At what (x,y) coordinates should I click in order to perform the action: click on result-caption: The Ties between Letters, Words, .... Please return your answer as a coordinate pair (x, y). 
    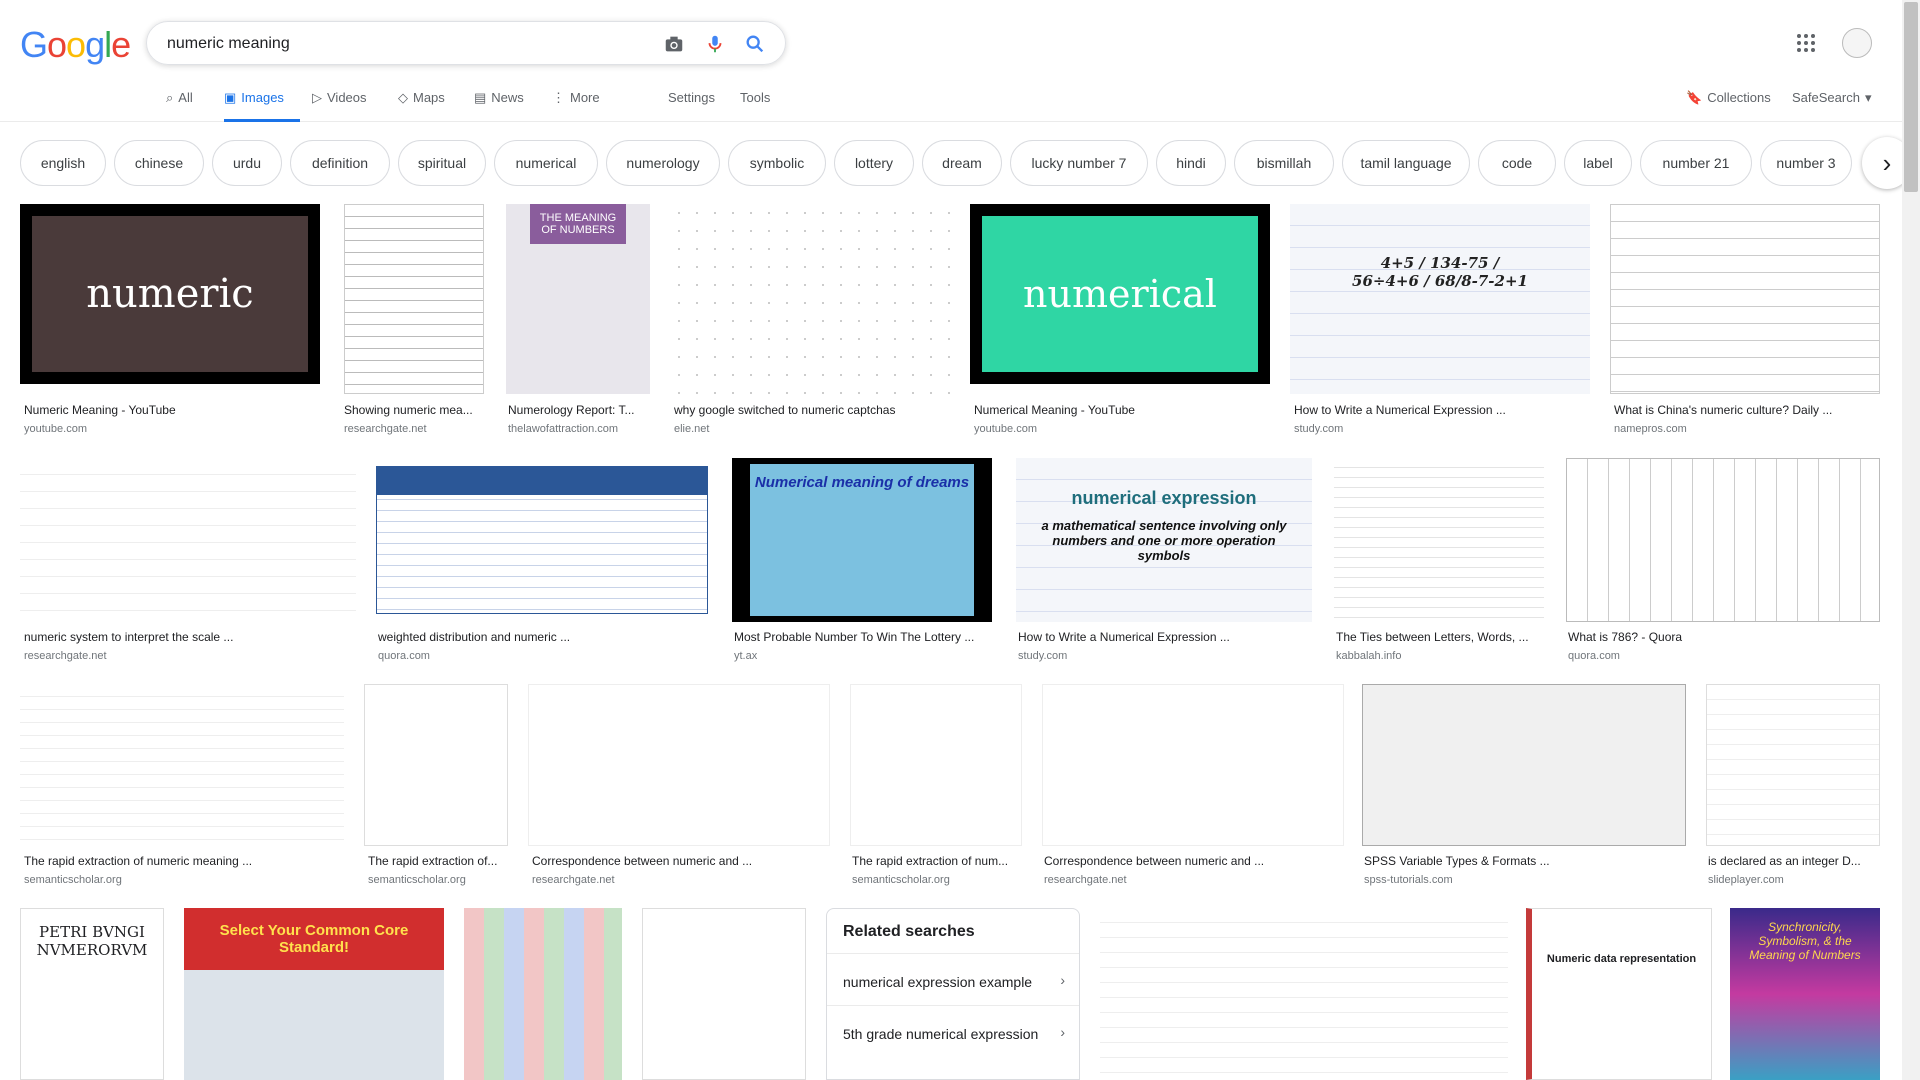
    Looking at the image, I should click on (1439, 637).